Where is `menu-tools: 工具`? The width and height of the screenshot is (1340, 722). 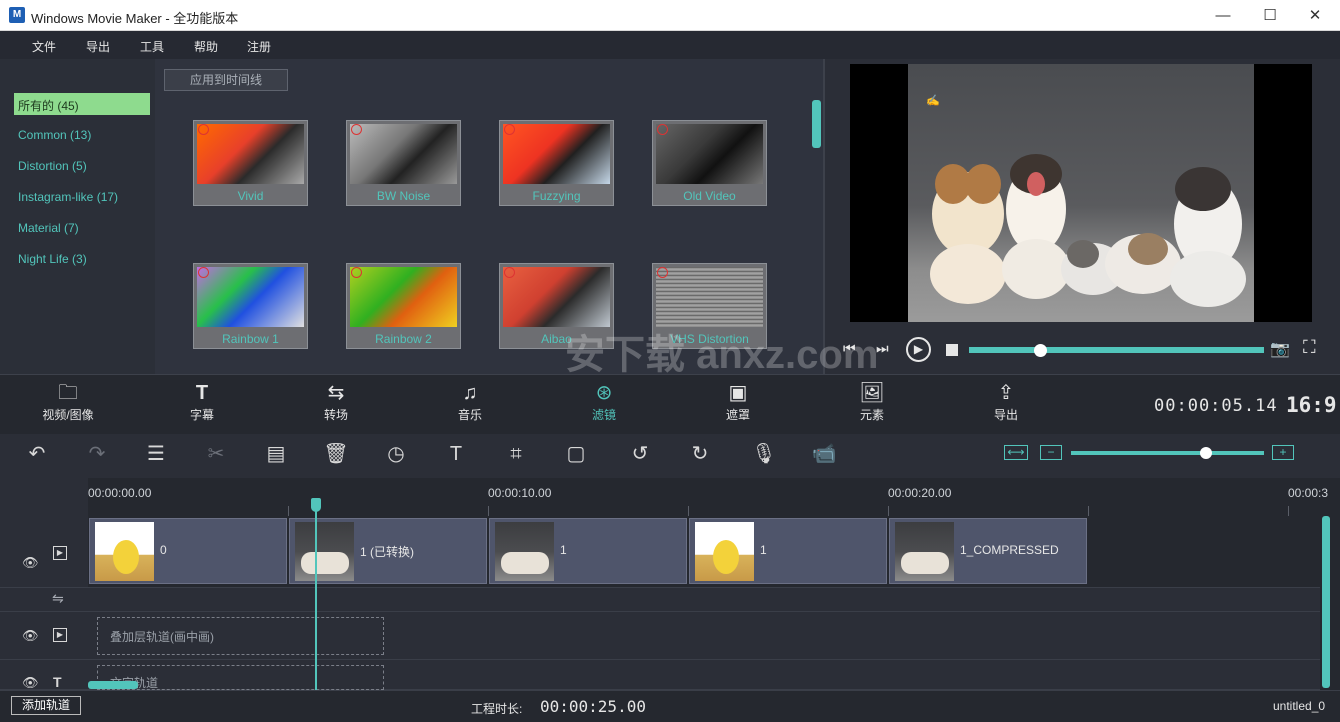 menu-tools: 工具 is located at coordinates (152, 46).